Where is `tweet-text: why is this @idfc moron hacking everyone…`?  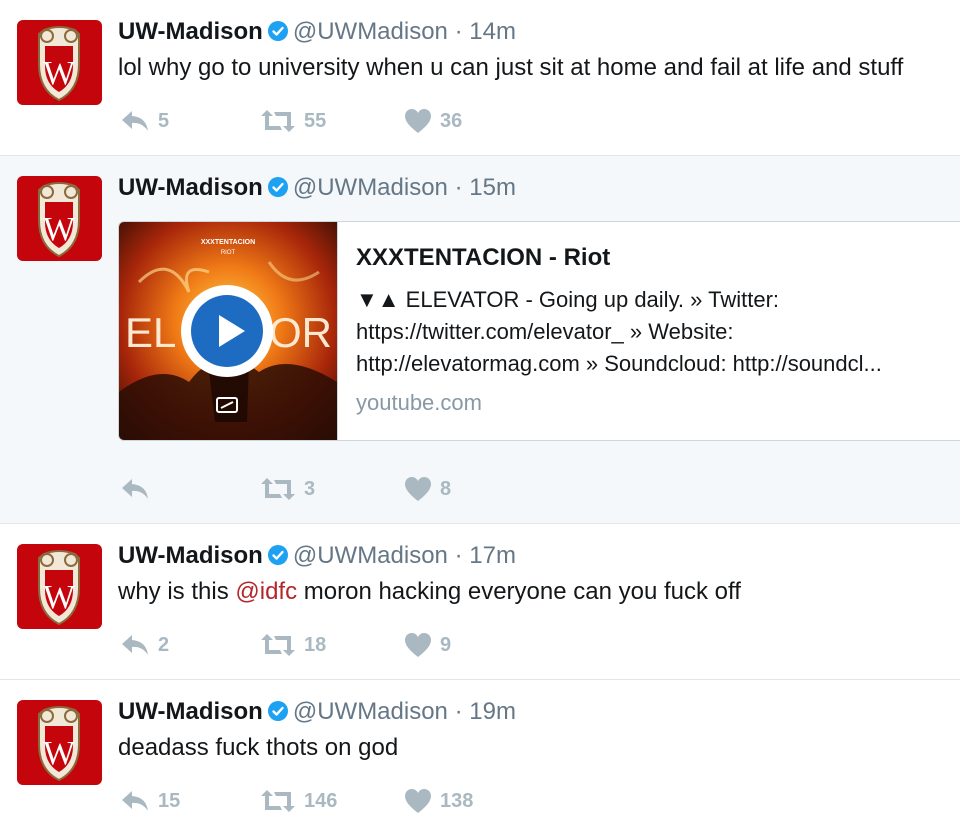
tweet-text: why is this @idfc moron hacking everyone… is located at coordinates (429, 592).